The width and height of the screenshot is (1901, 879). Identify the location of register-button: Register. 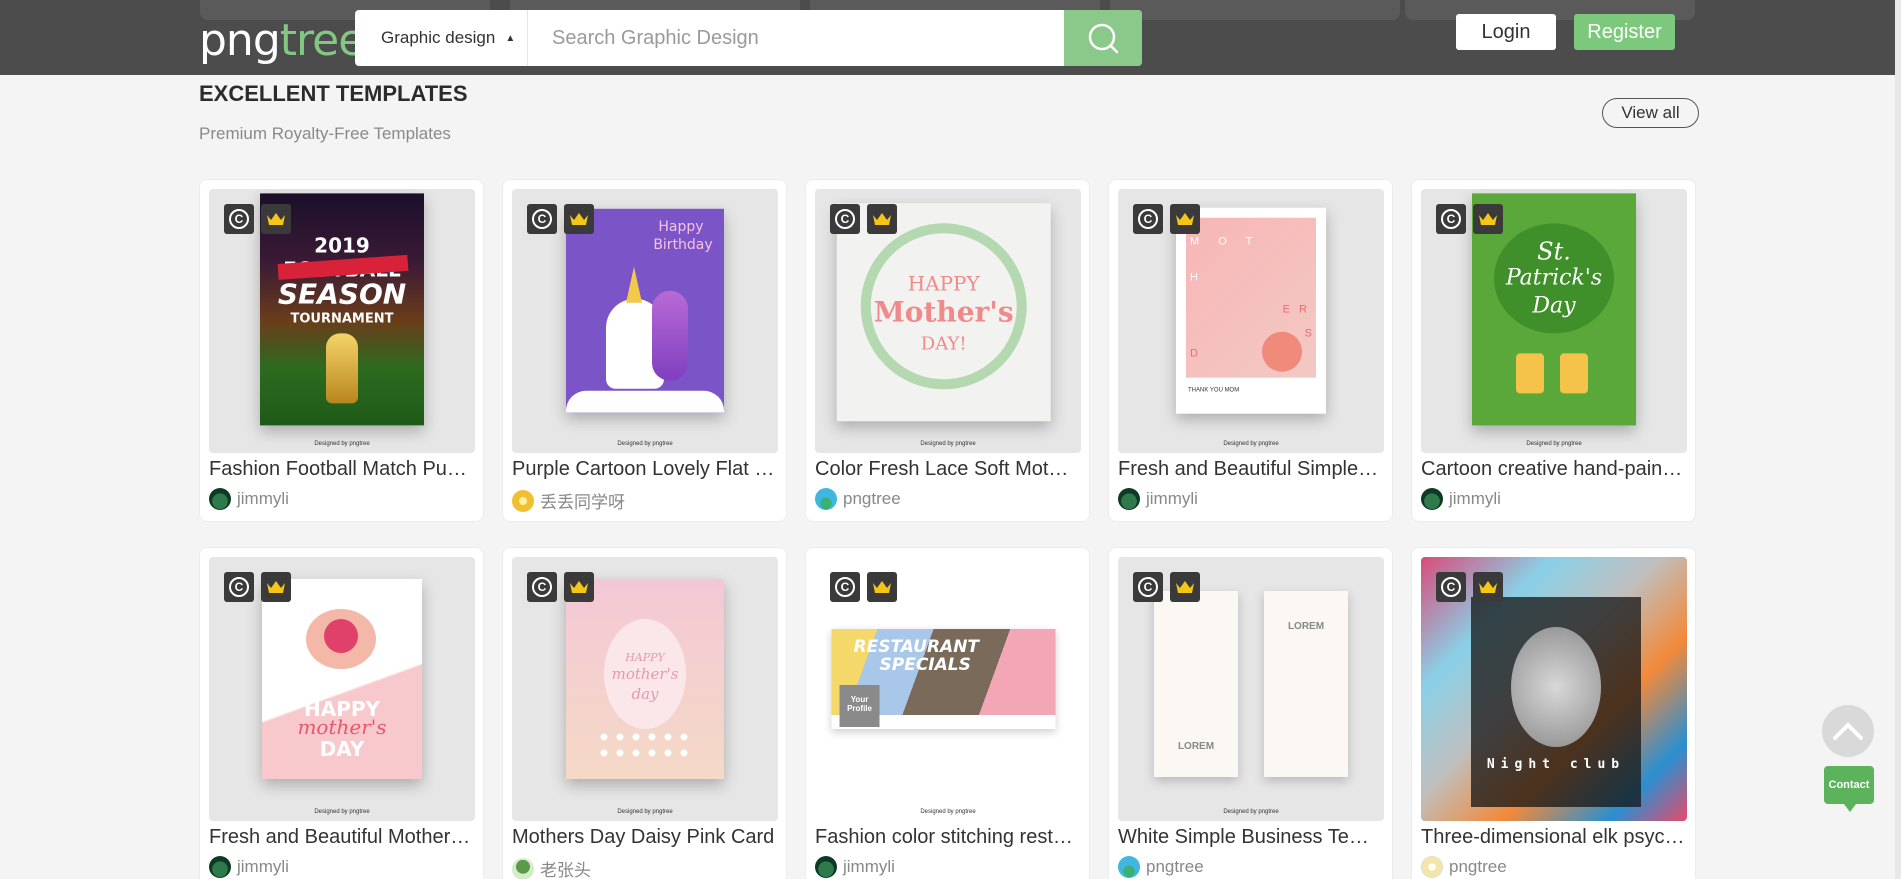
(1624, 32).